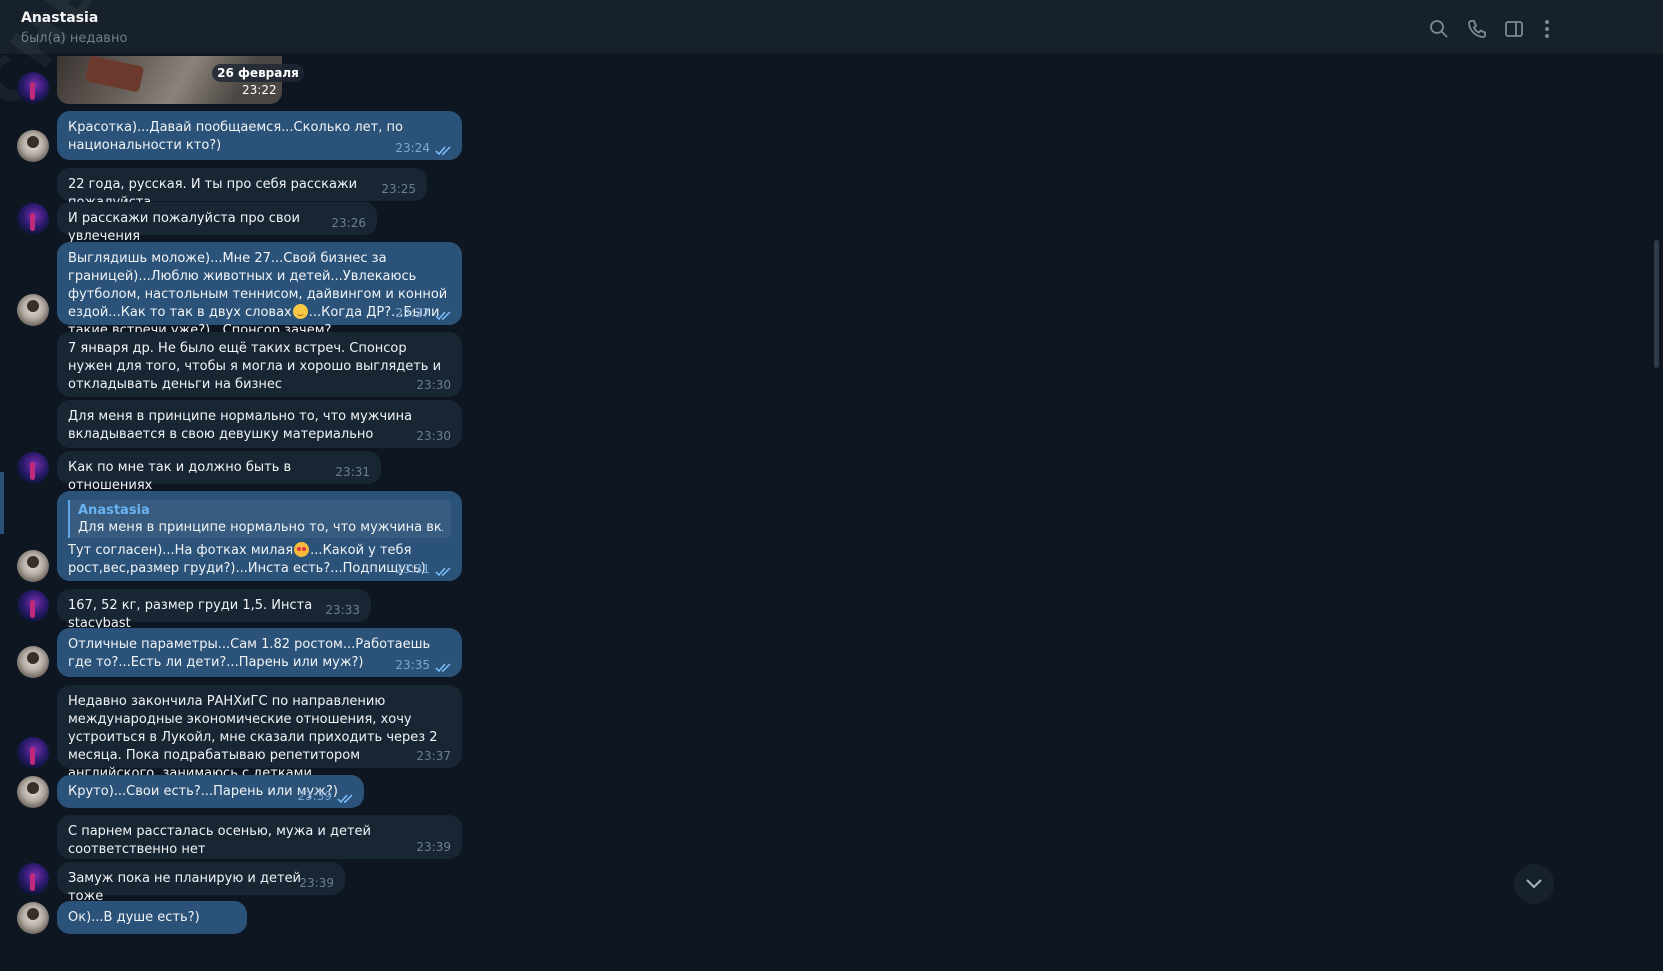  Describe the element at coordinates (1547, 29) in the screenshot. I see `more-vert-icon` at that location.